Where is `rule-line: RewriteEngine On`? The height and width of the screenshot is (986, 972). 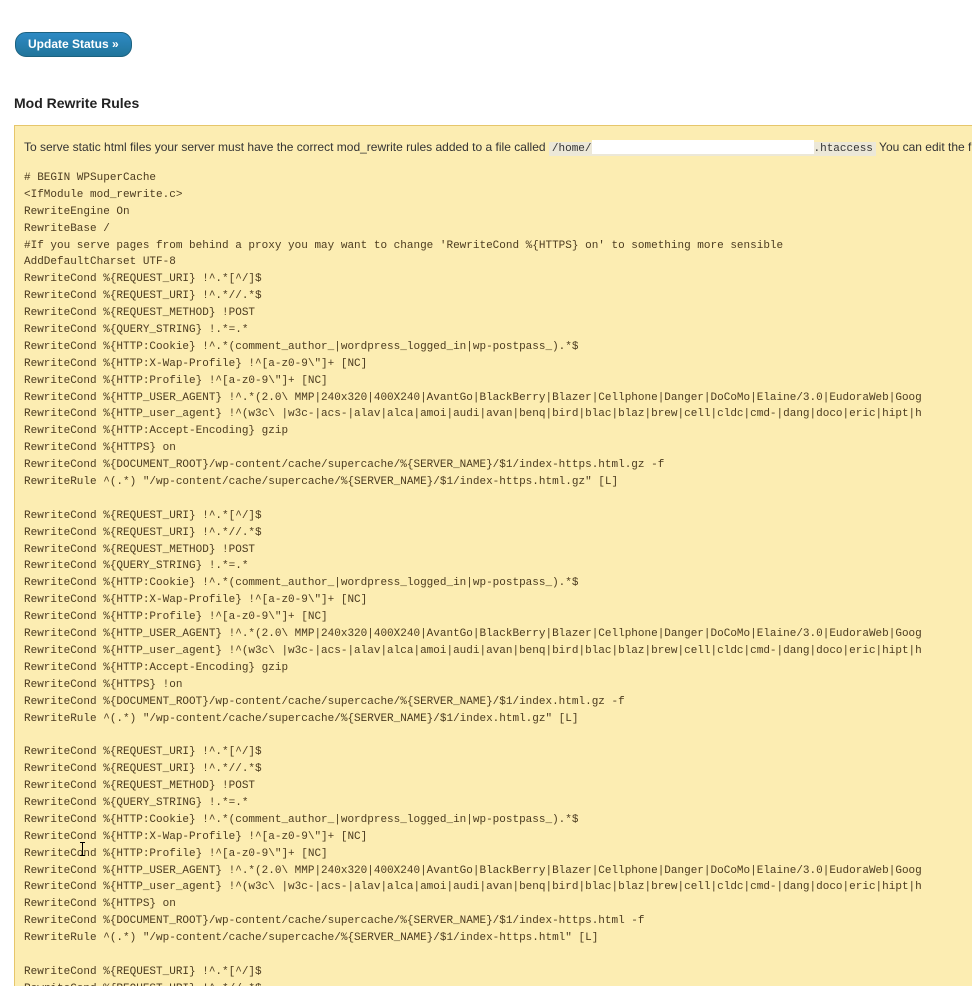
rule-line: RewriteEngine On is located at coordinates (77, 211).